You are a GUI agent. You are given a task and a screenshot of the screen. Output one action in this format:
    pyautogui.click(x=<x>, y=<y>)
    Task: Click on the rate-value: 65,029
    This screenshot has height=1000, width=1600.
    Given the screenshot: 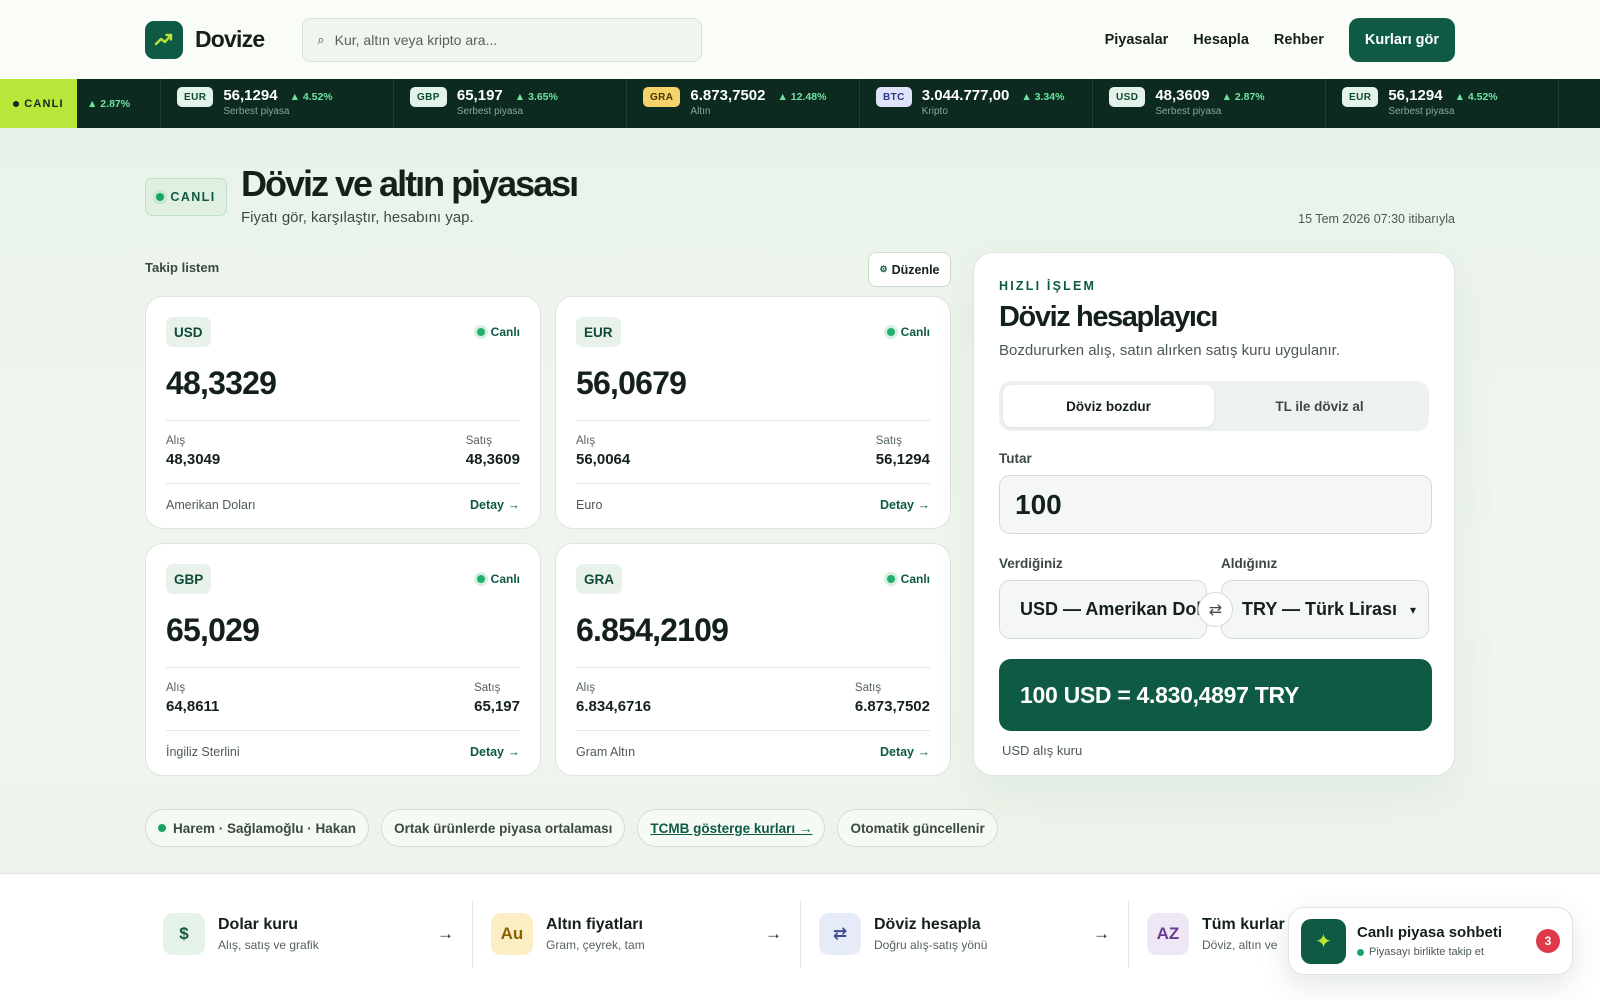 What is the action you would take?
    pyautogui.click(x=213, y=630)
    